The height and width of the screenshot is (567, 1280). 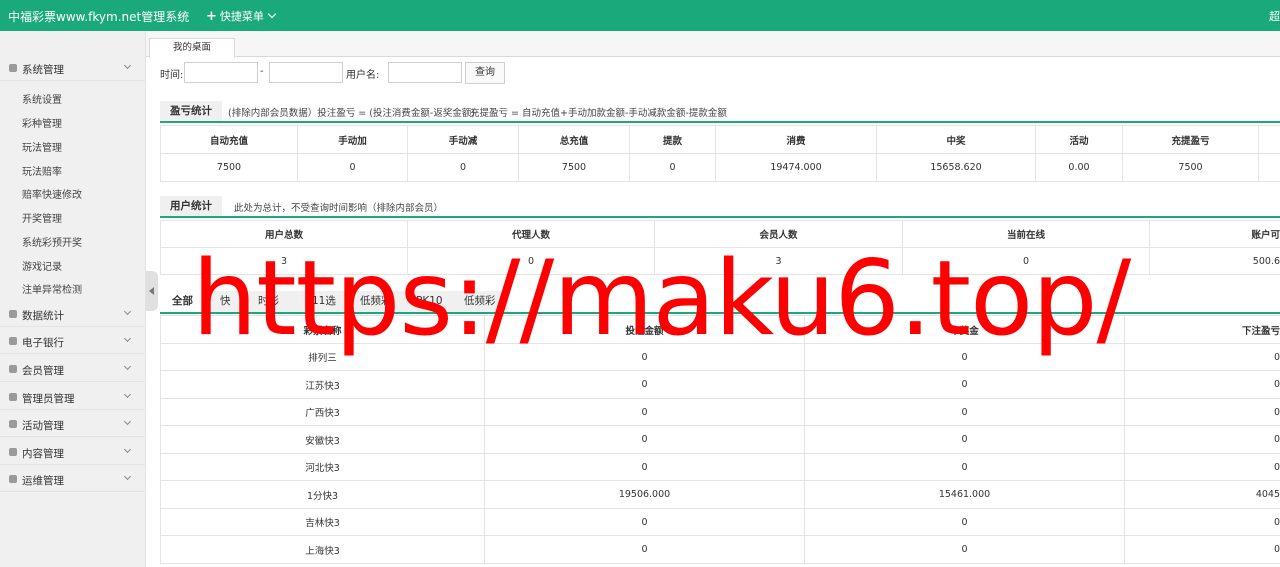 What do you see at coordinates (42, 265) in the screenshot?
I see `sidebar-item-game-records: 游戏记录` at bounding box center [42, 265].